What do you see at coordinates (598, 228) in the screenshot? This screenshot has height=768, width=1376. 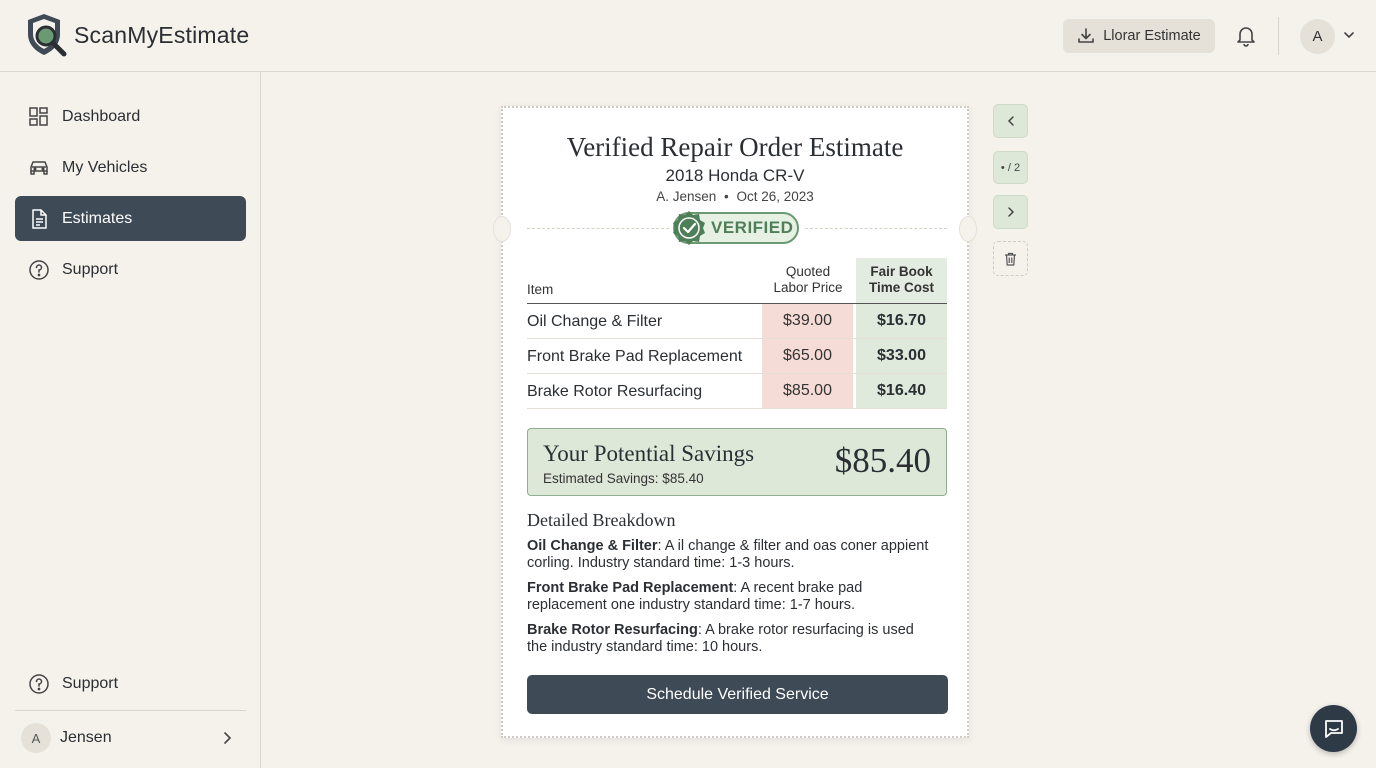 I see `dashed-divider-left` at bounding box center [598, 228].